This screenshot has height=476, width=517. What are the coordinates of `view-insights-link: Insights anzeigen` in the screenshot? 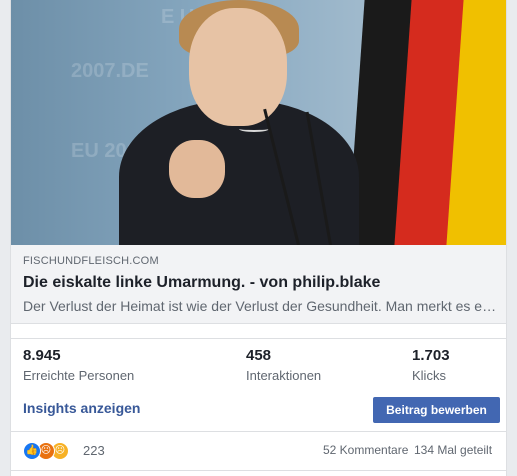 It's located at (81, 408).